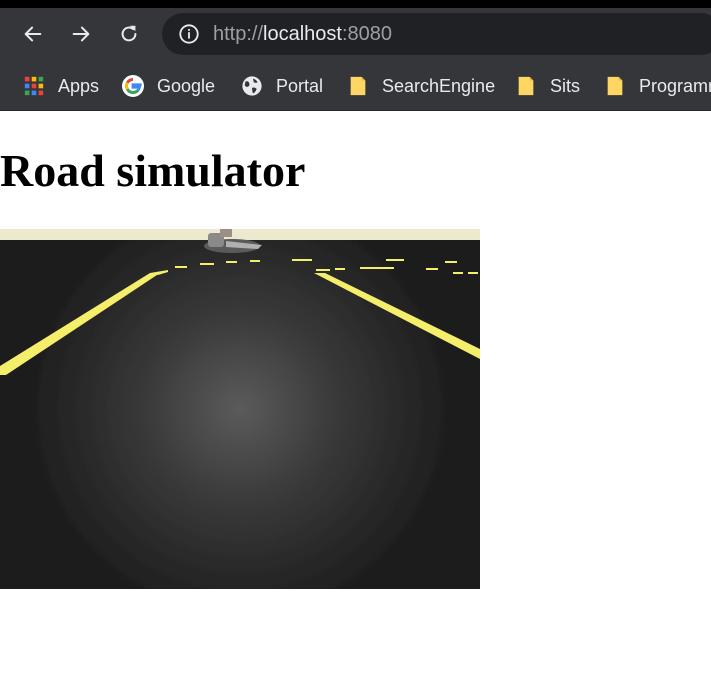  I want to click on google-icon, so click(133, 86).